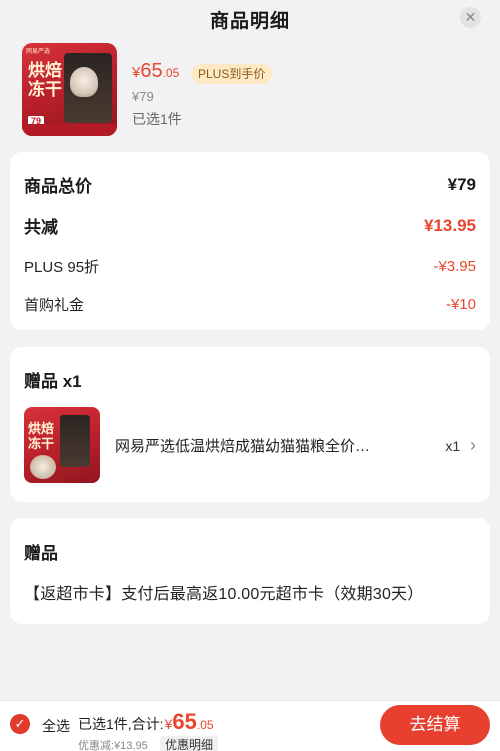  Describe the element at coordinates (250, 184) in the screenshot. I see `total-row: 商品总价 ¥79` at that location.